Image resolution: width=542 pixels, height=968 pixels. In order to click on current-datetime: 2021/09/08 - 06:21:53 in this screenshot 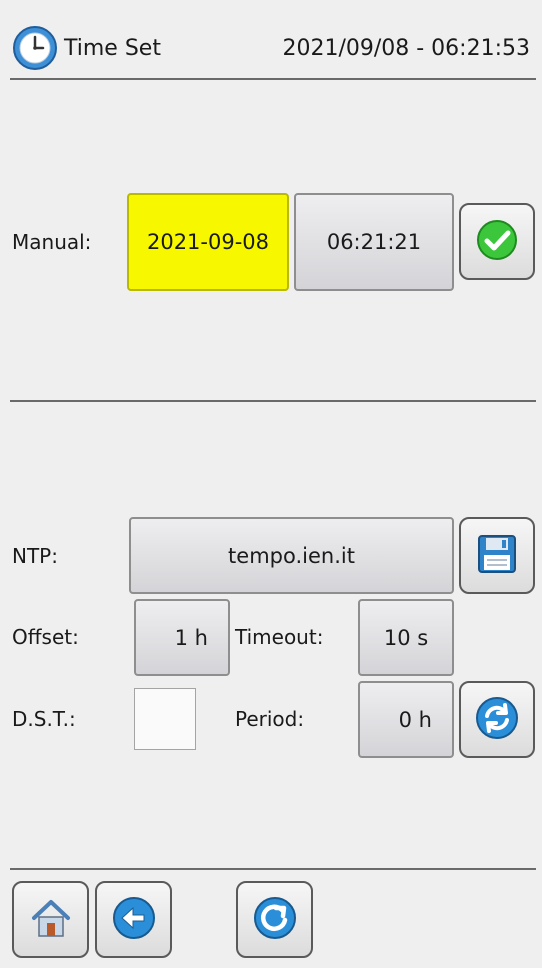, I will do `click(406, 48)`.